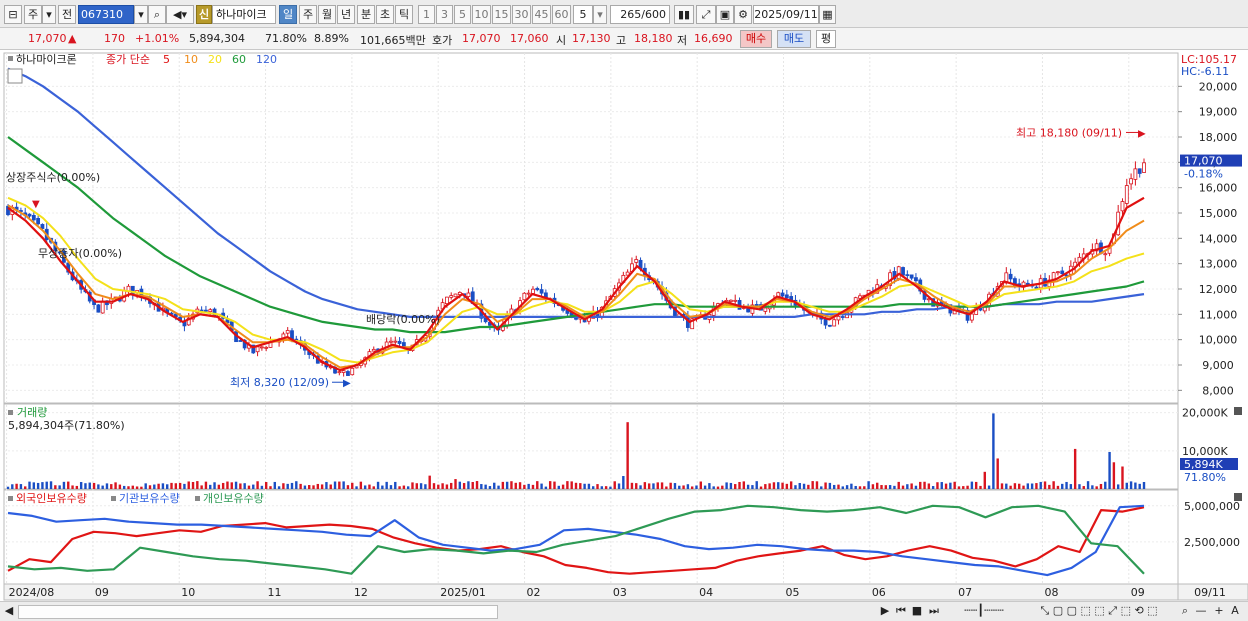 The height and width of the screenshot is (621, 1248). Describe the element at coordinates (15, 76) in the screenshot. I see `legend-table-icon` at that location.